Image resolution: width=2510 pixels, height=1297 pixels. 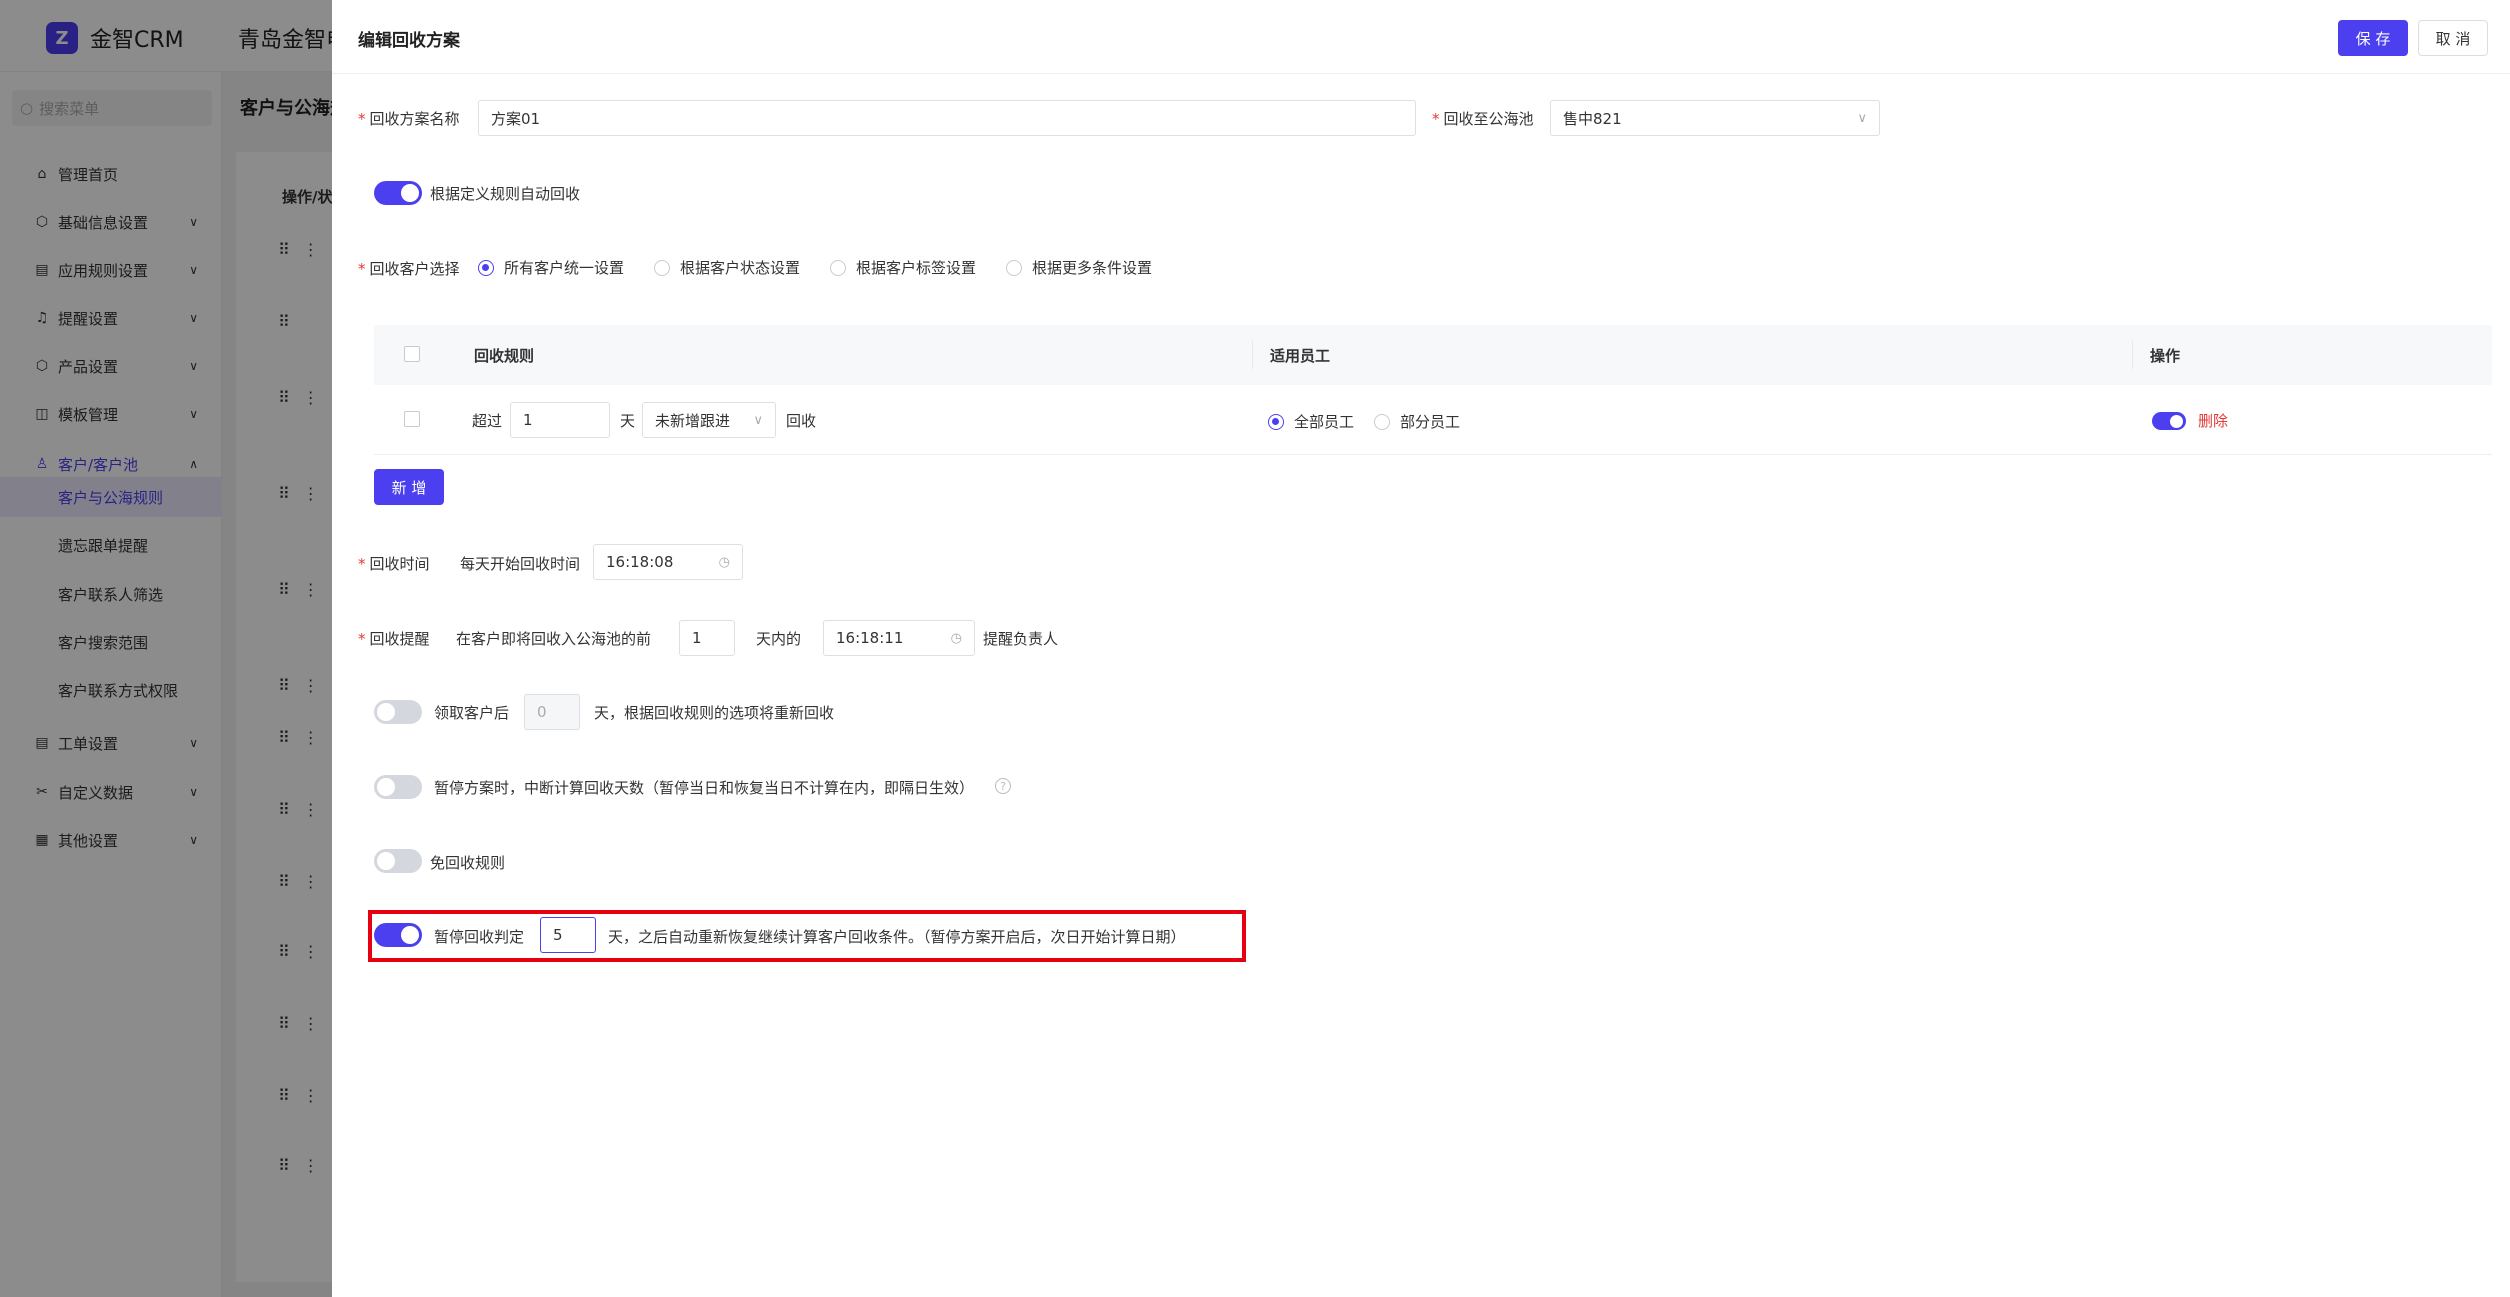 What do you see at coordinates (520, 564) in the screenshot?
I see `recycle-time-text: 每天开始回收时间` at bounding box center [520, 564].